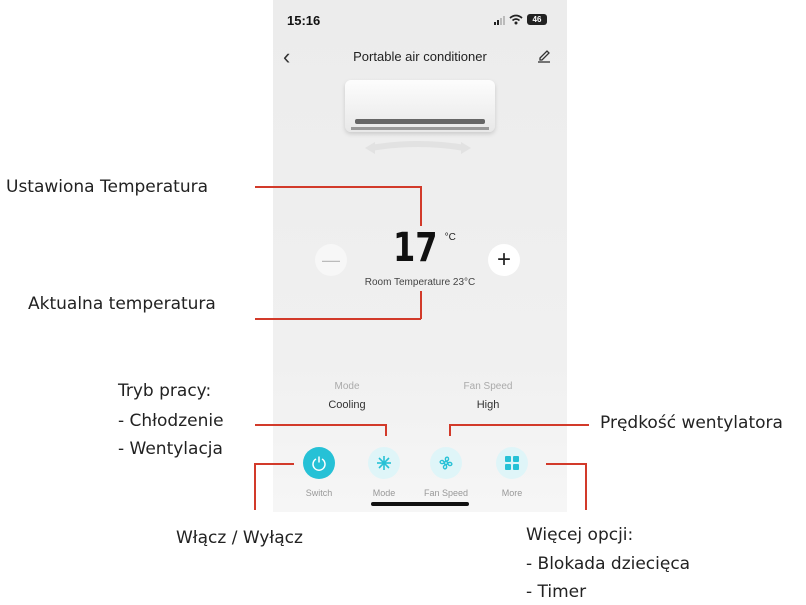  I want to click on increase-temp-button: +, so click(504, 260).